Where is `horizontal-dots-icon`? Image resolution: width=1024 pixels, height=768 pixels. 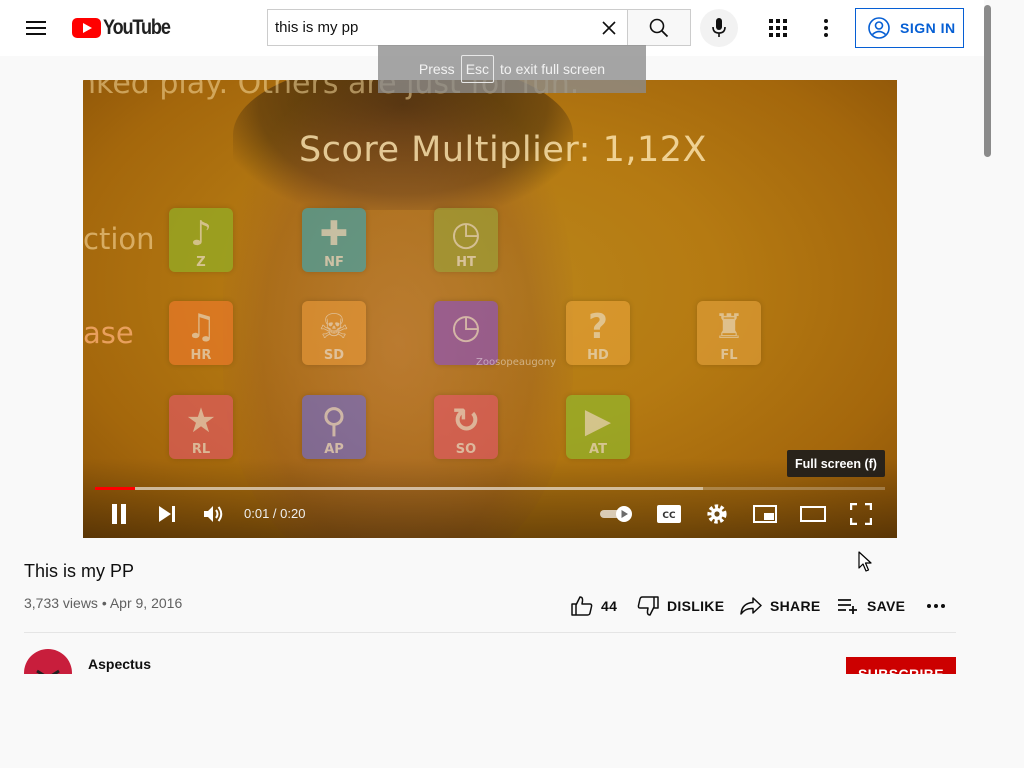 horizontal-dots-icon is located at coordinates (936, 606).